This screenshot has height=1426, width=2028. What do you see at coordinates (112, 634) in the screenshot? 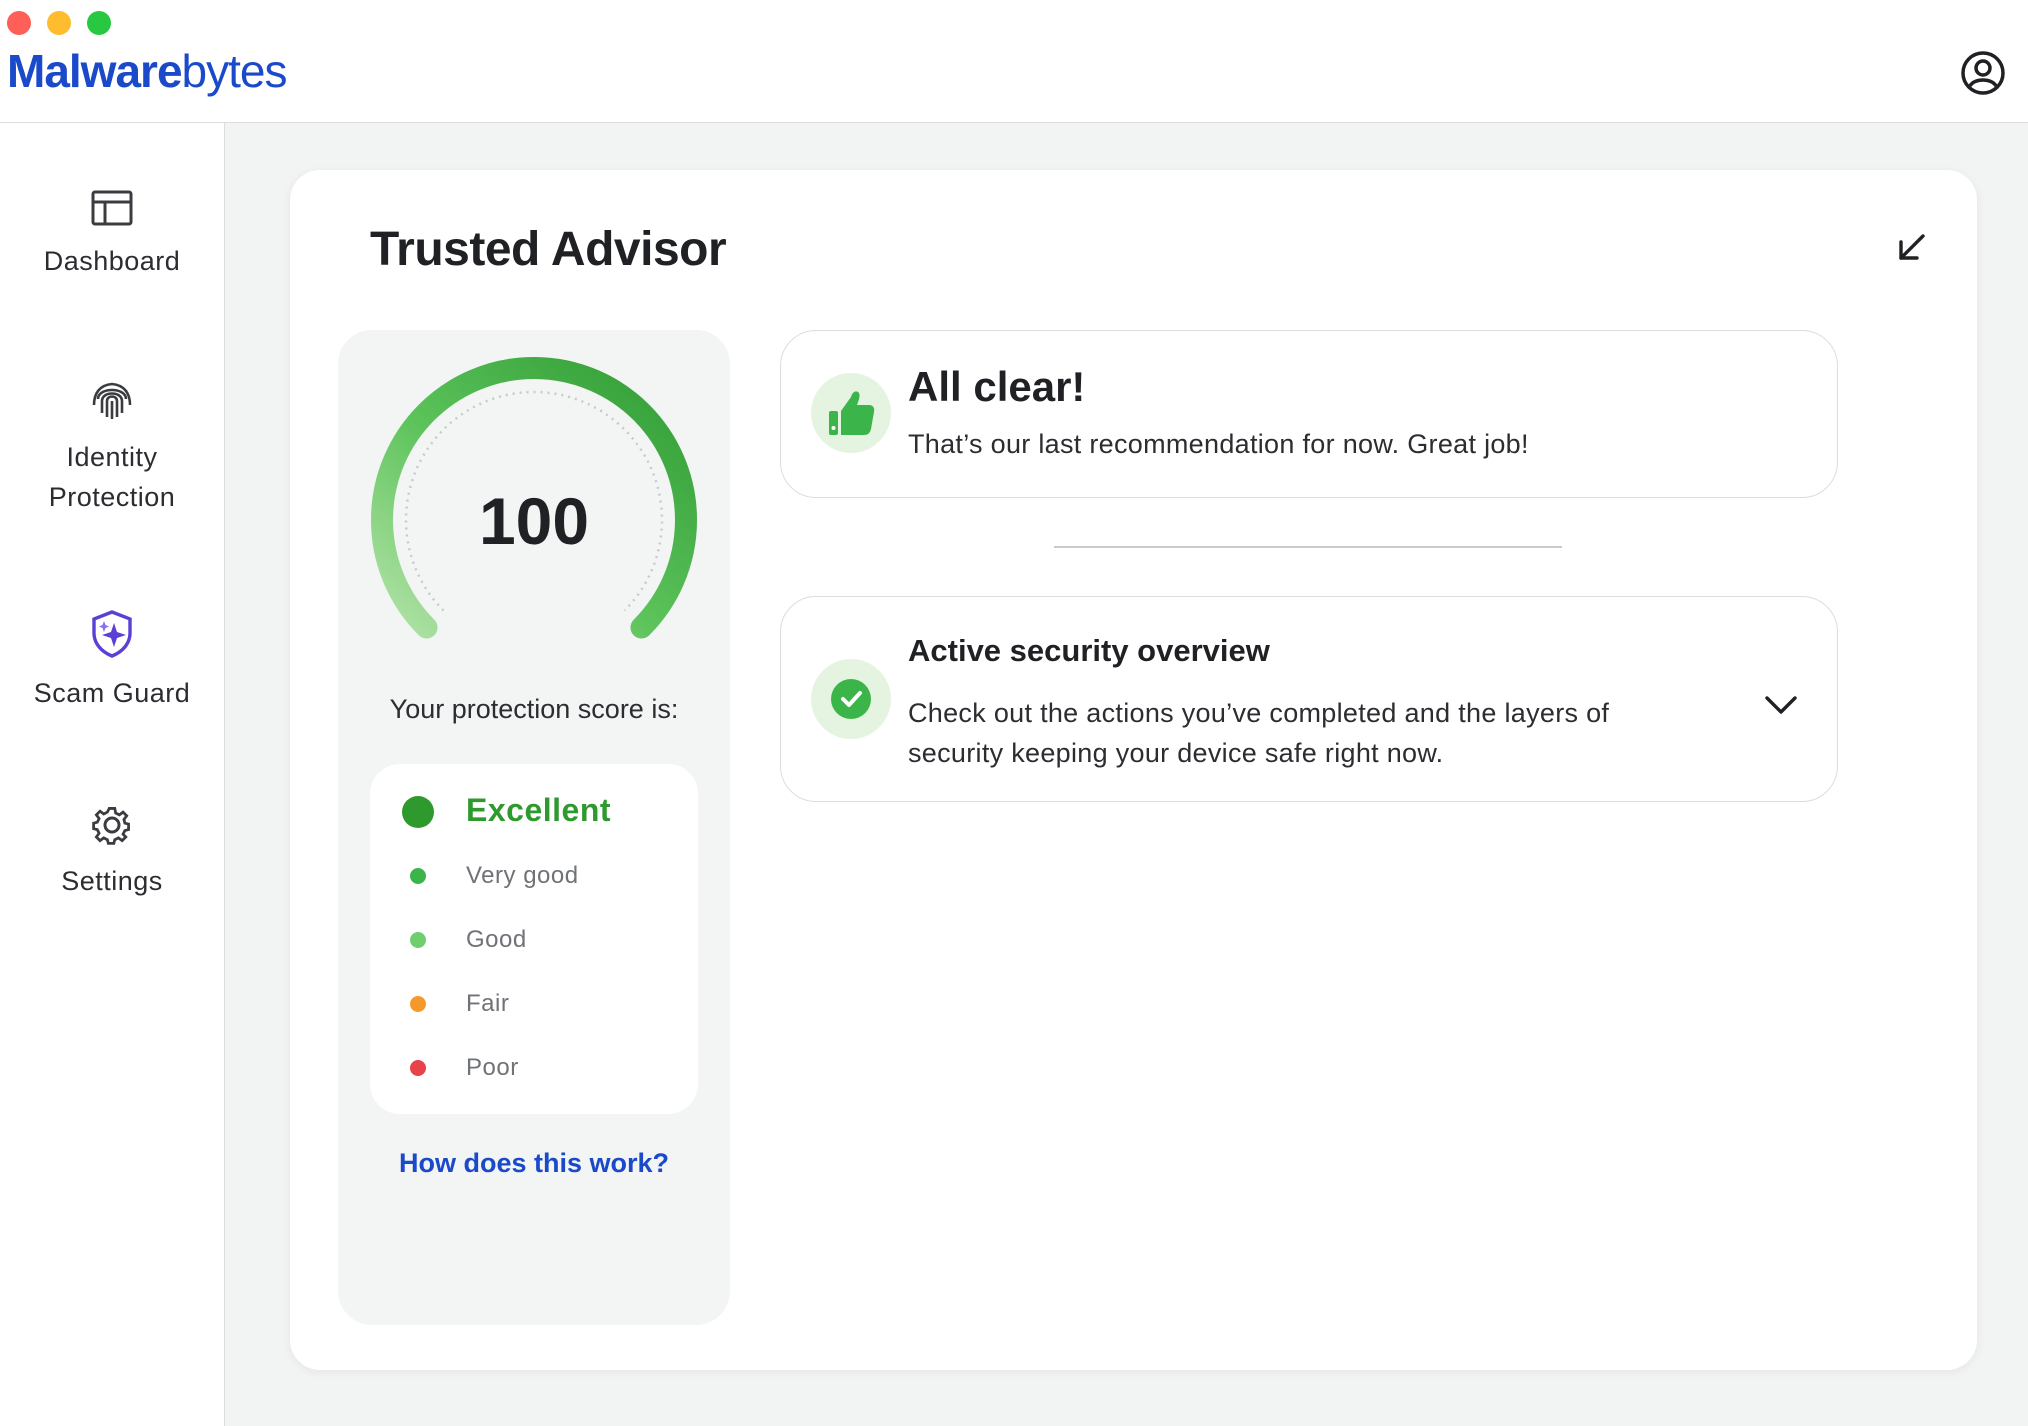
I see `shield-sparkle-icon` at bounding box center [112, 634].